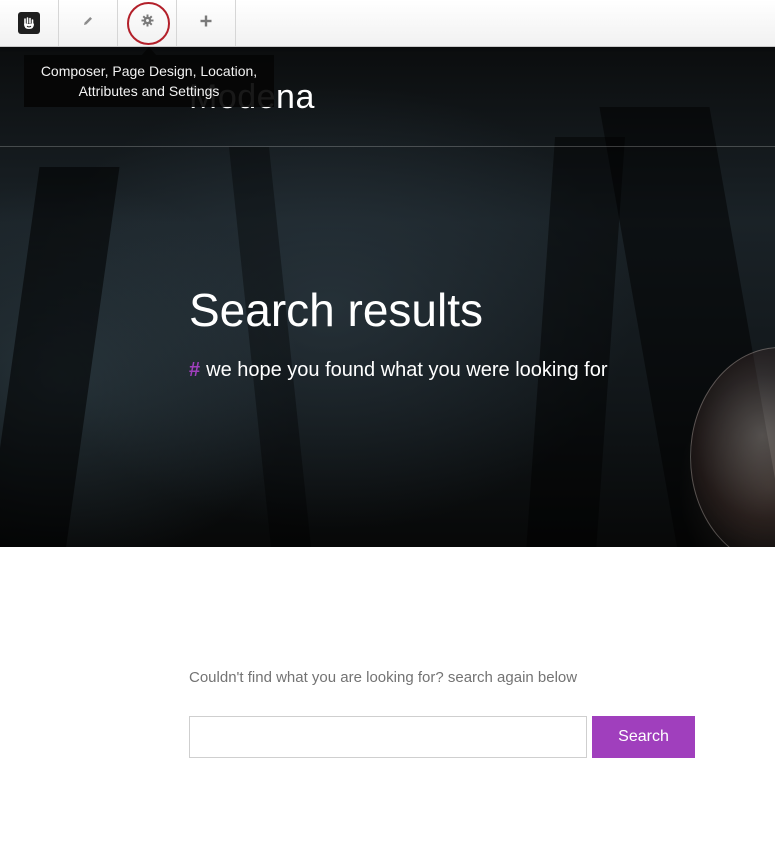 The height and width of the screenshot is (866, 775). What do you see at coordinates (195, 370) in the screenshot?
I see `hash-mark: #` at bounding box center [195, 370].